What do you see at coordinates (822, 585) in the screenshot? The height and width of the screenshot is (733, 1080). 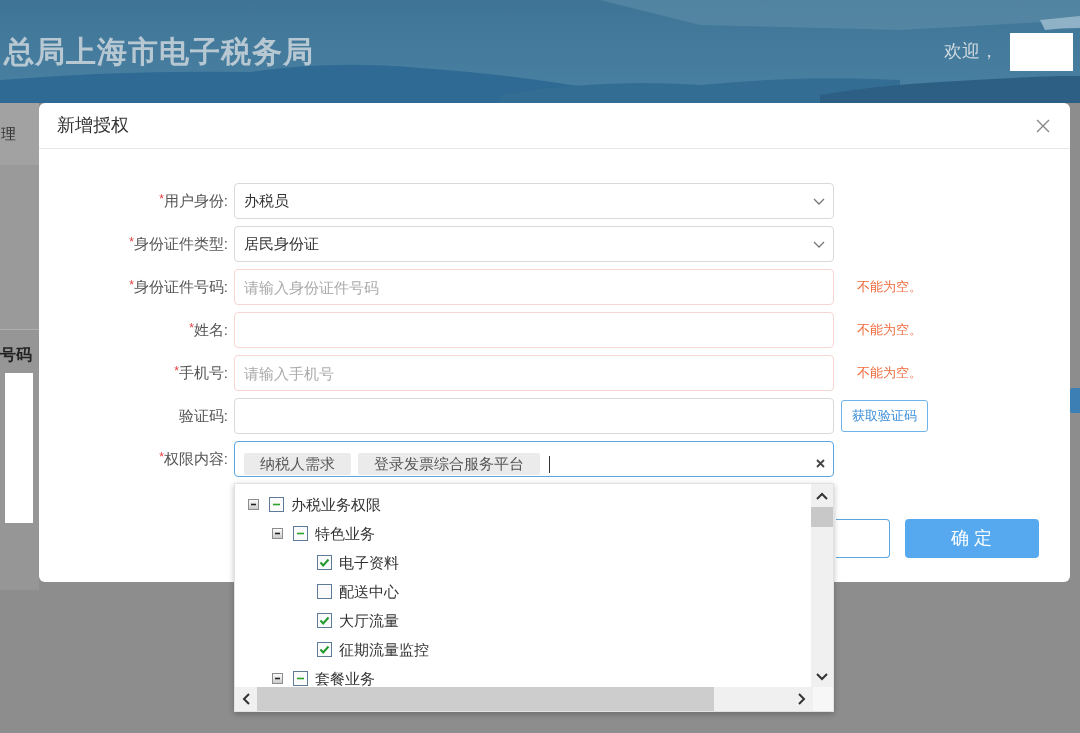 I see `vertical-scrollbar` at bounding box center [822, 585].